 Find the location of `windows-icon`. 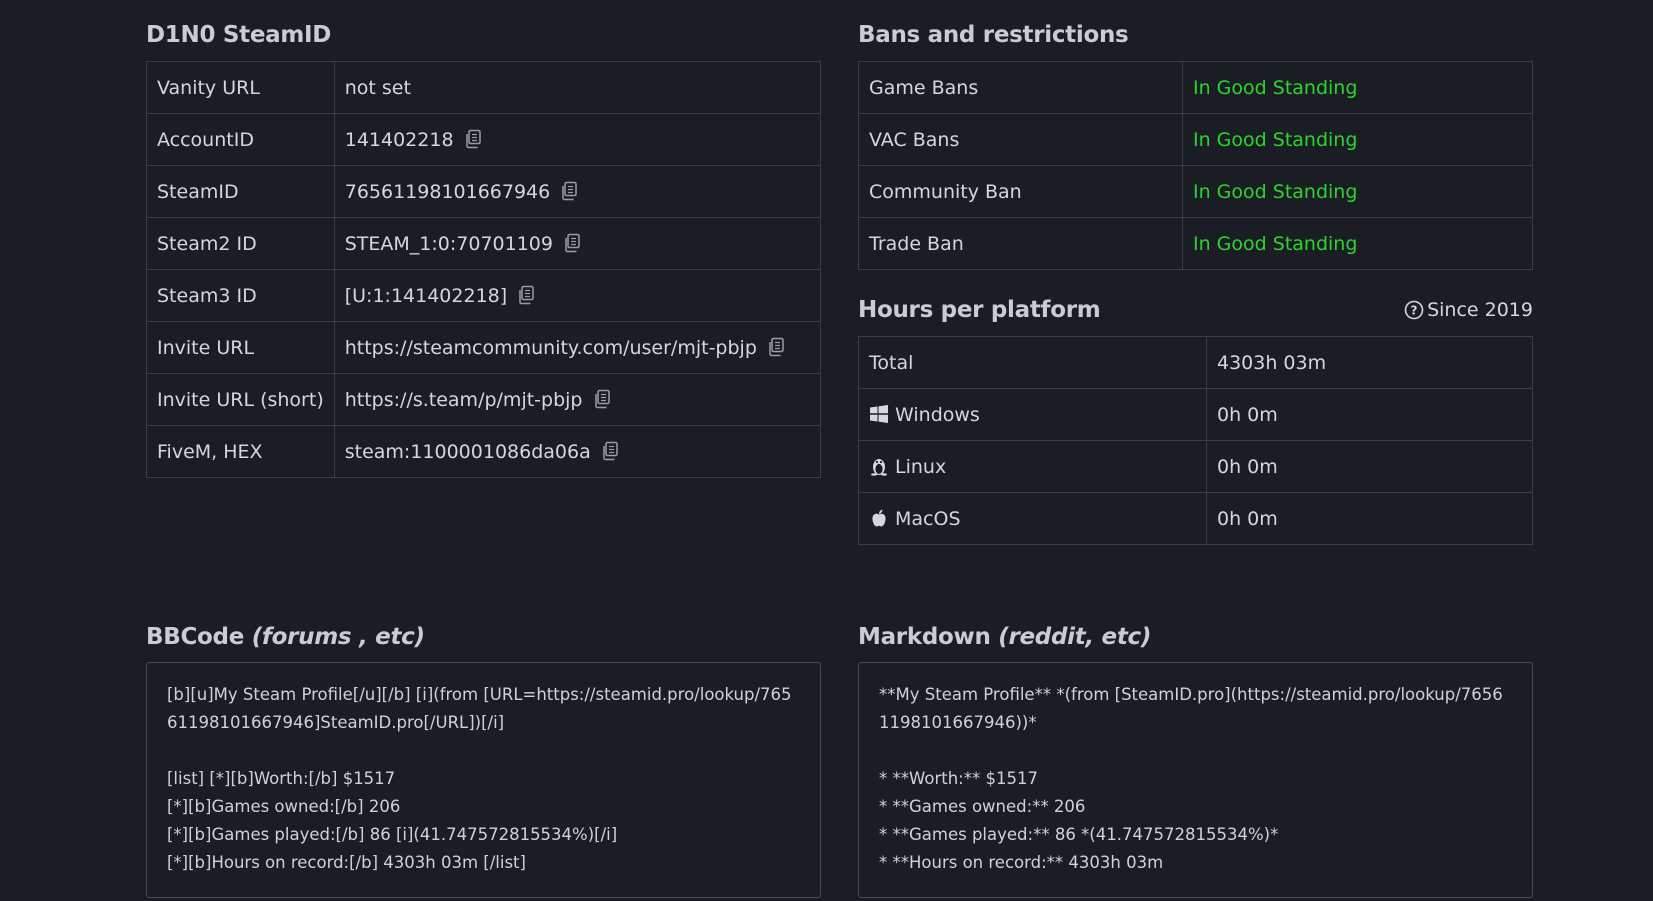

windows-icon is located at coordinates (879, 413).